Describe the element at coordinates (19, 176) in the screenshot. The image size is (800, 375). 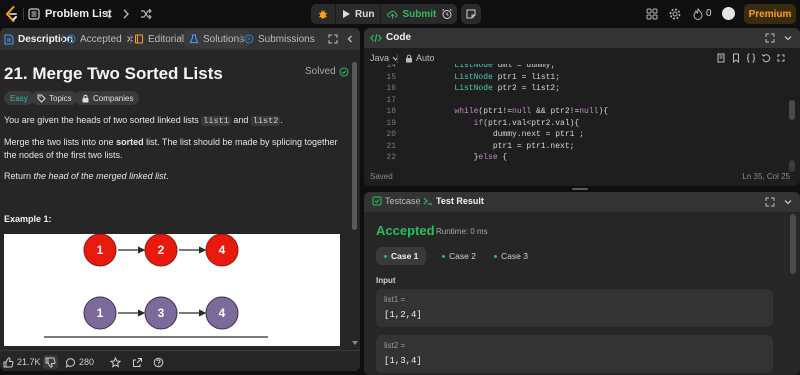
I see `text: Return` at that location.